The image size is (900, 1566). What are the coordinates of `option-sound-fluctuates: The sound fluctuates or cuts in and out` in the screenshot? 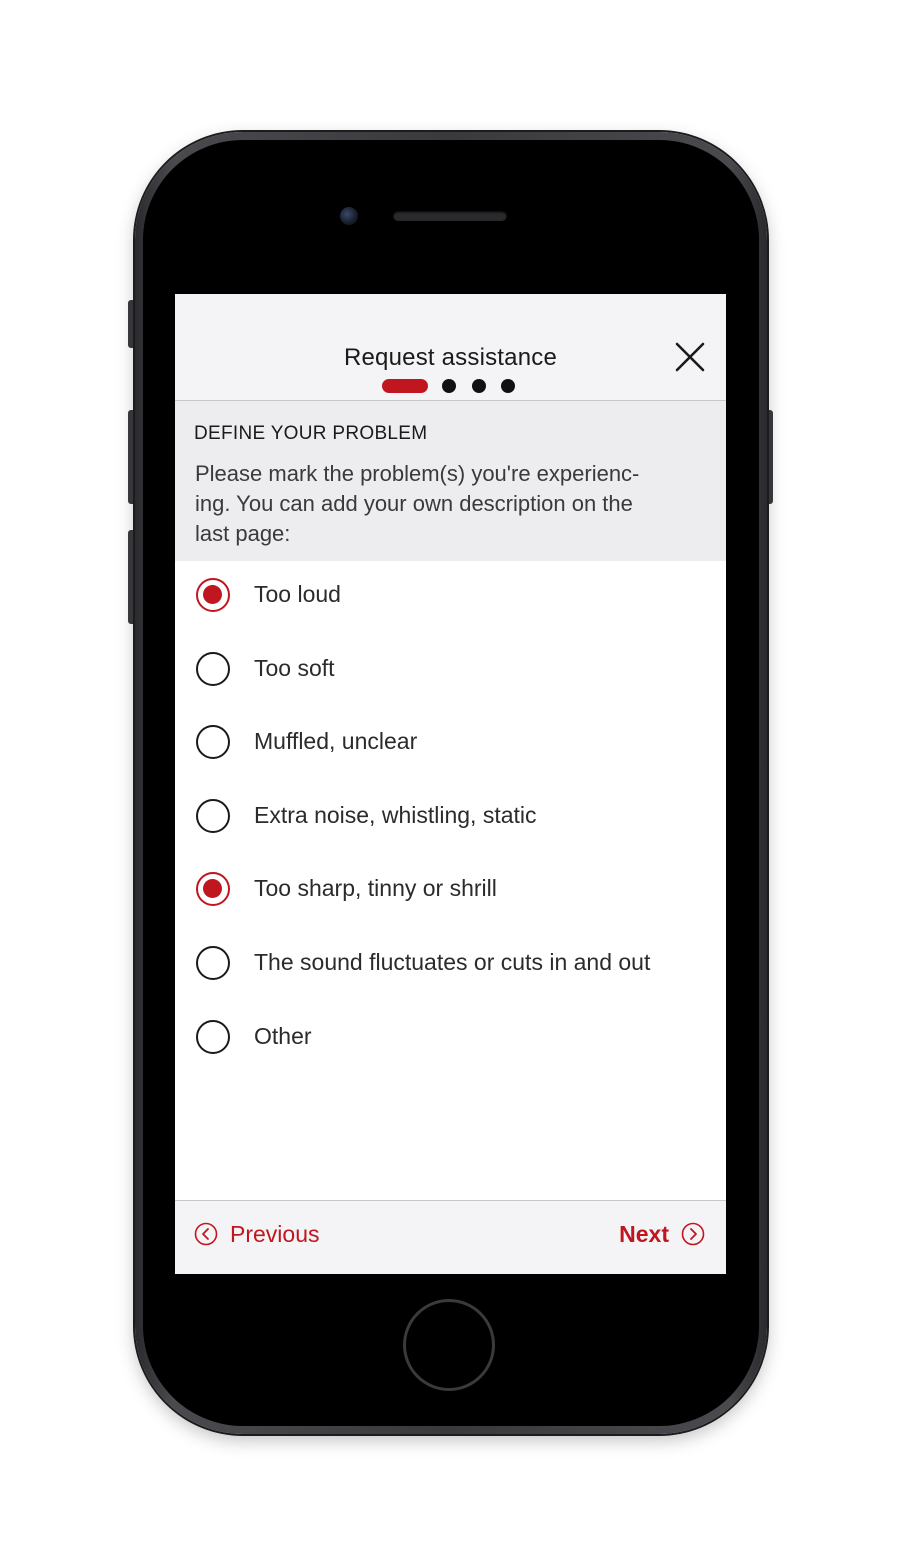 It's located at (450, 966).